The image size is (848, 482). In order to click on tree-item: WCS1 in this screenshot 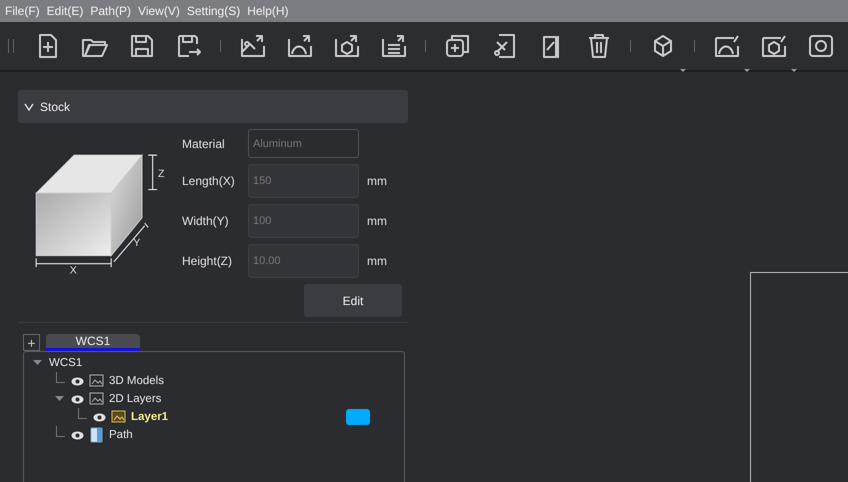, I will do `click(65, 363)`.